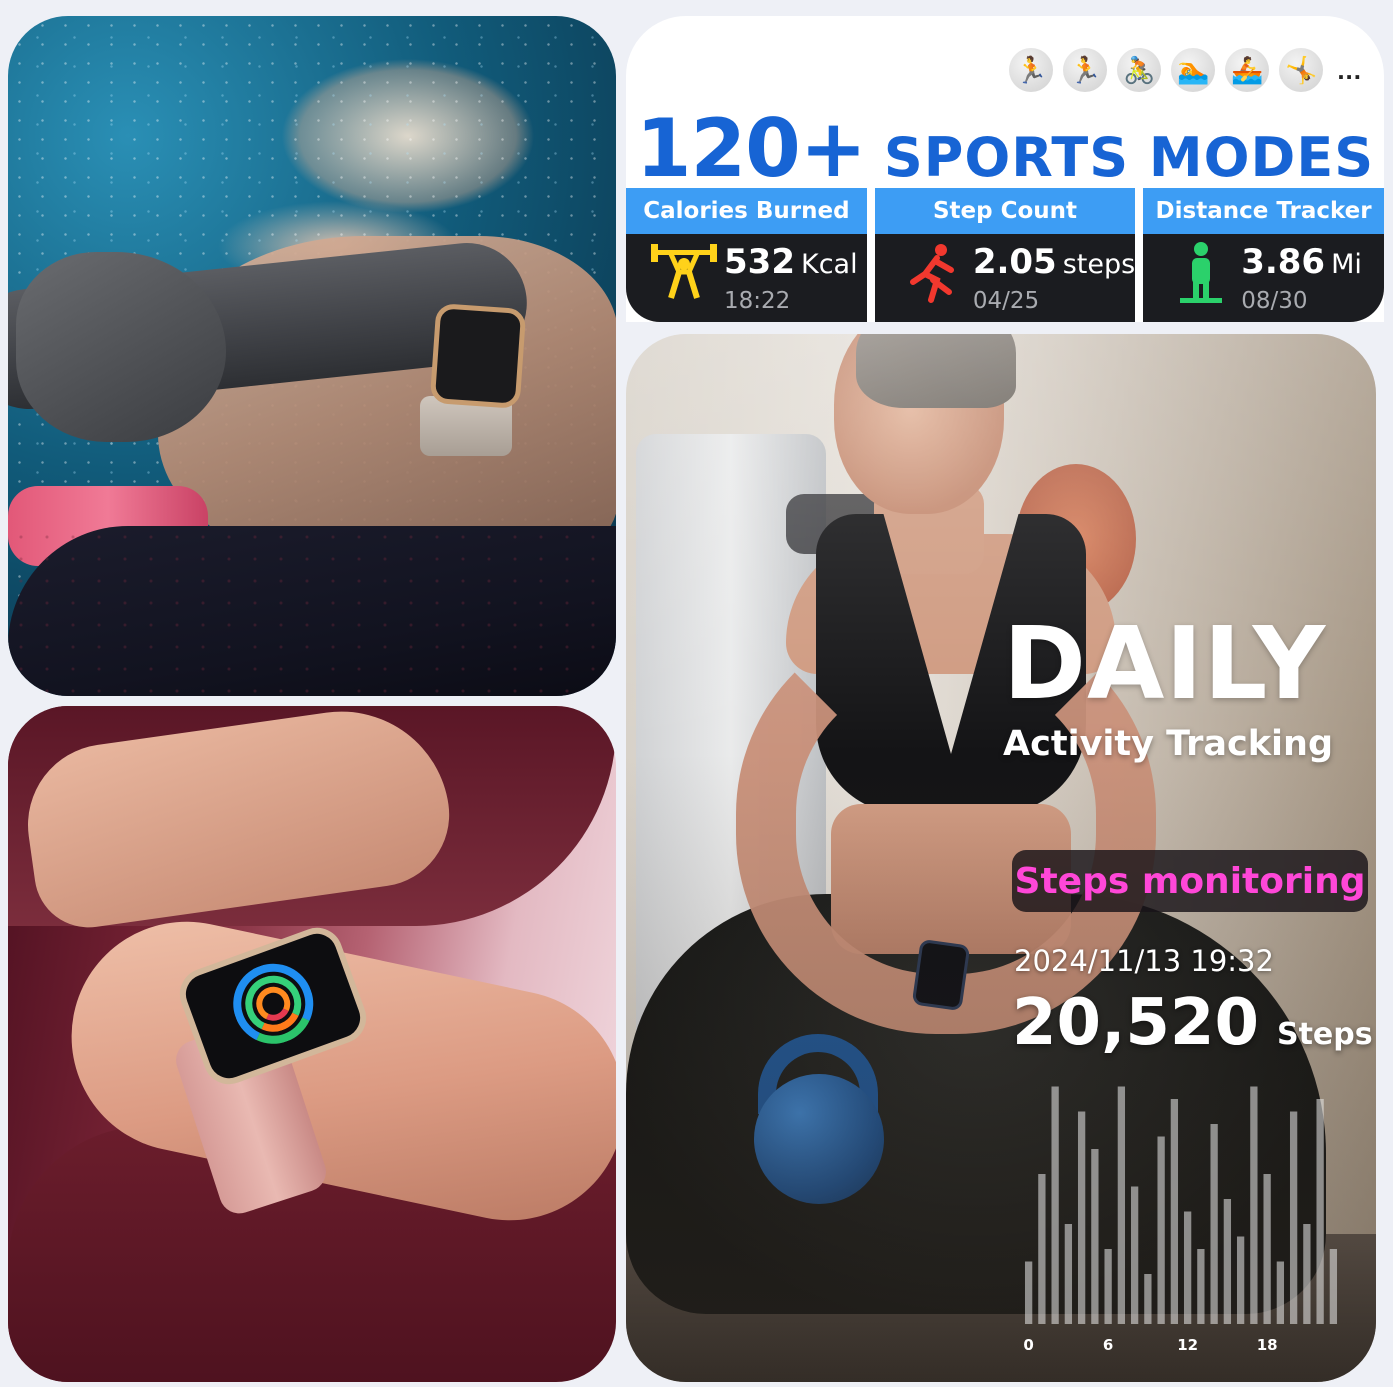 The height and width of the screenshot is (1387, 1393). What do you see at coordinates (1346, 264) in the screenshot?
I see `distance-unit: Mi` at bounding box center [1346, 264].